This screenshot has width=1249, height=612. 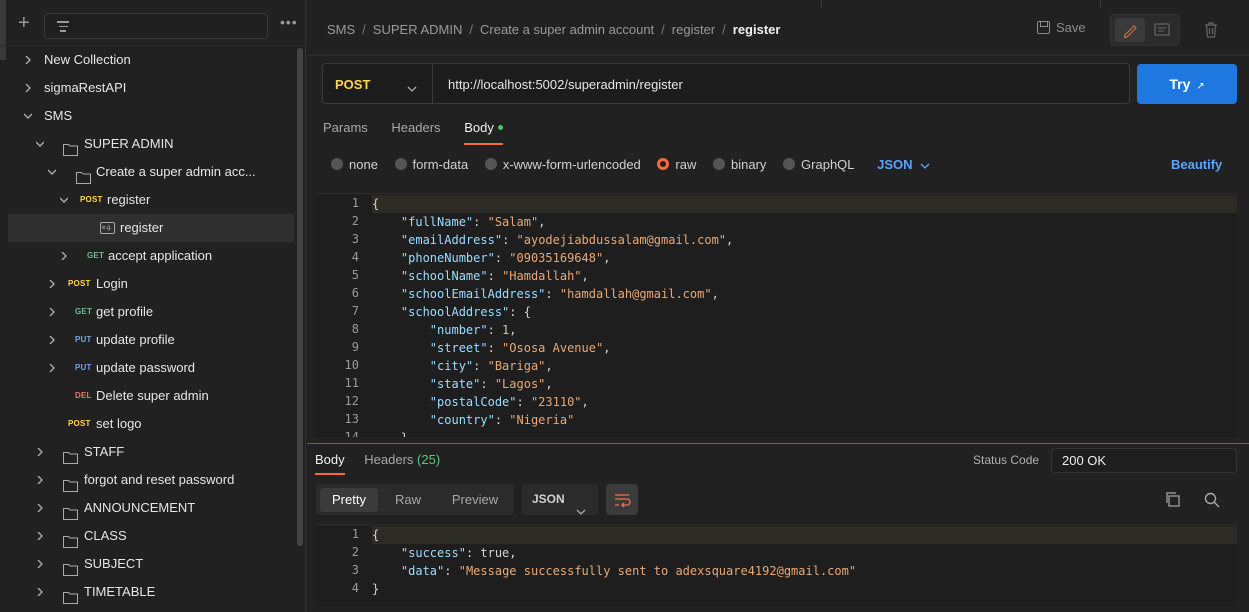 What do you see at coordinates (129, 143) in the screenshot?
I see `tree-item-label: SUPER ADMIN` at bounding box center [129, 143].